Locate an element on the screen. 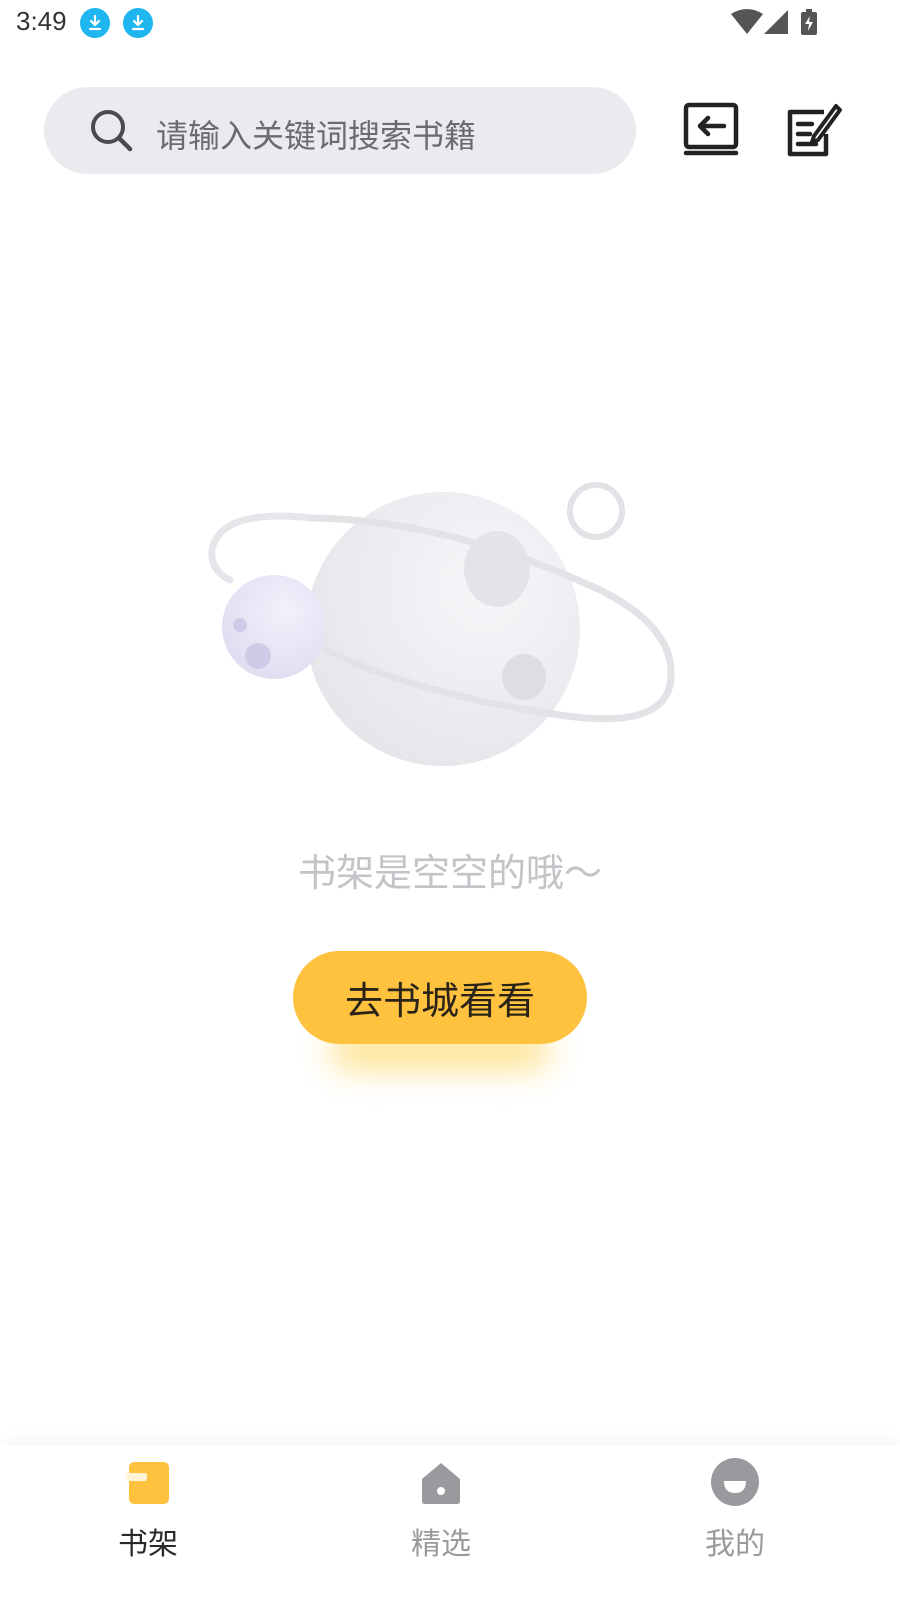 The height and width of the screenshot is (1600, 900). import-book-icon is located at coordinates (711, 129).